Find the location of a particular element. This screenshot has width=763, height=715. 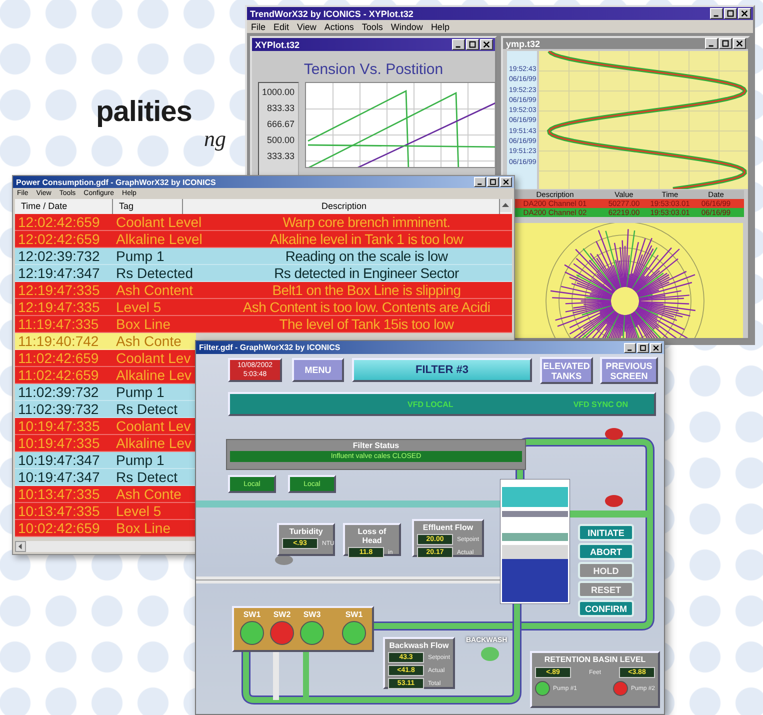

table-cell-text: Rs detected in Engineer Sector is located at coordinates (366, 273).